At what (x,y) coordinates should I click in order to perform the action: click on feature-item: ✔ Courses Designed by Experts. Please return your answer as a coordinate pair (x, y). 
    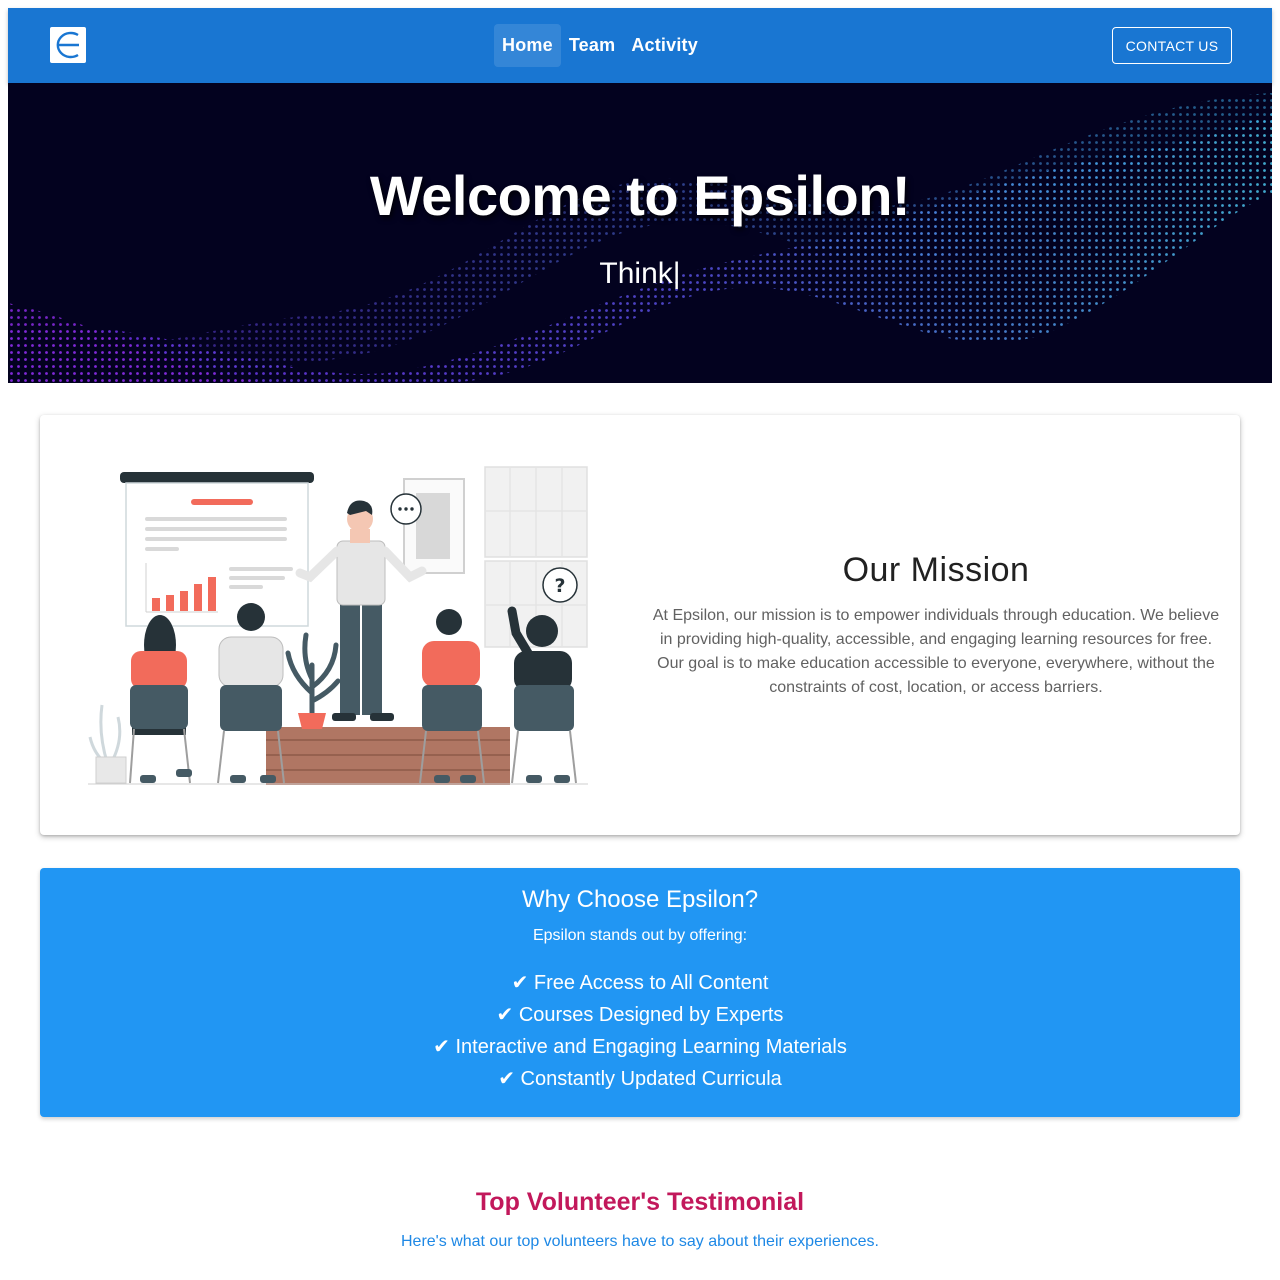
    Looking at the image, I should click on (640, 1015).